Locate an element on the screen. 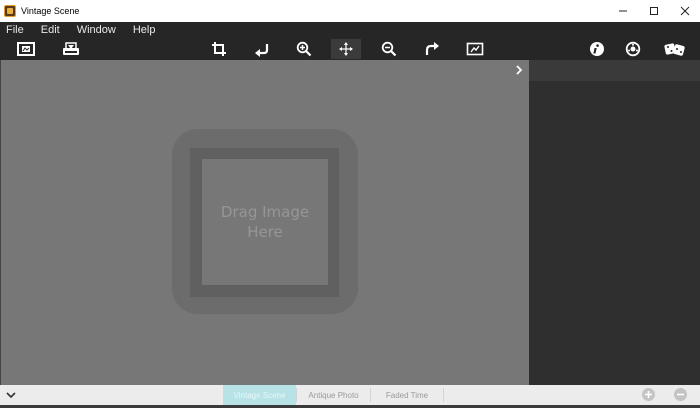 The width and height of the screenshot is (700, 408). random-dice-icon is located at coordinates (674, 49).